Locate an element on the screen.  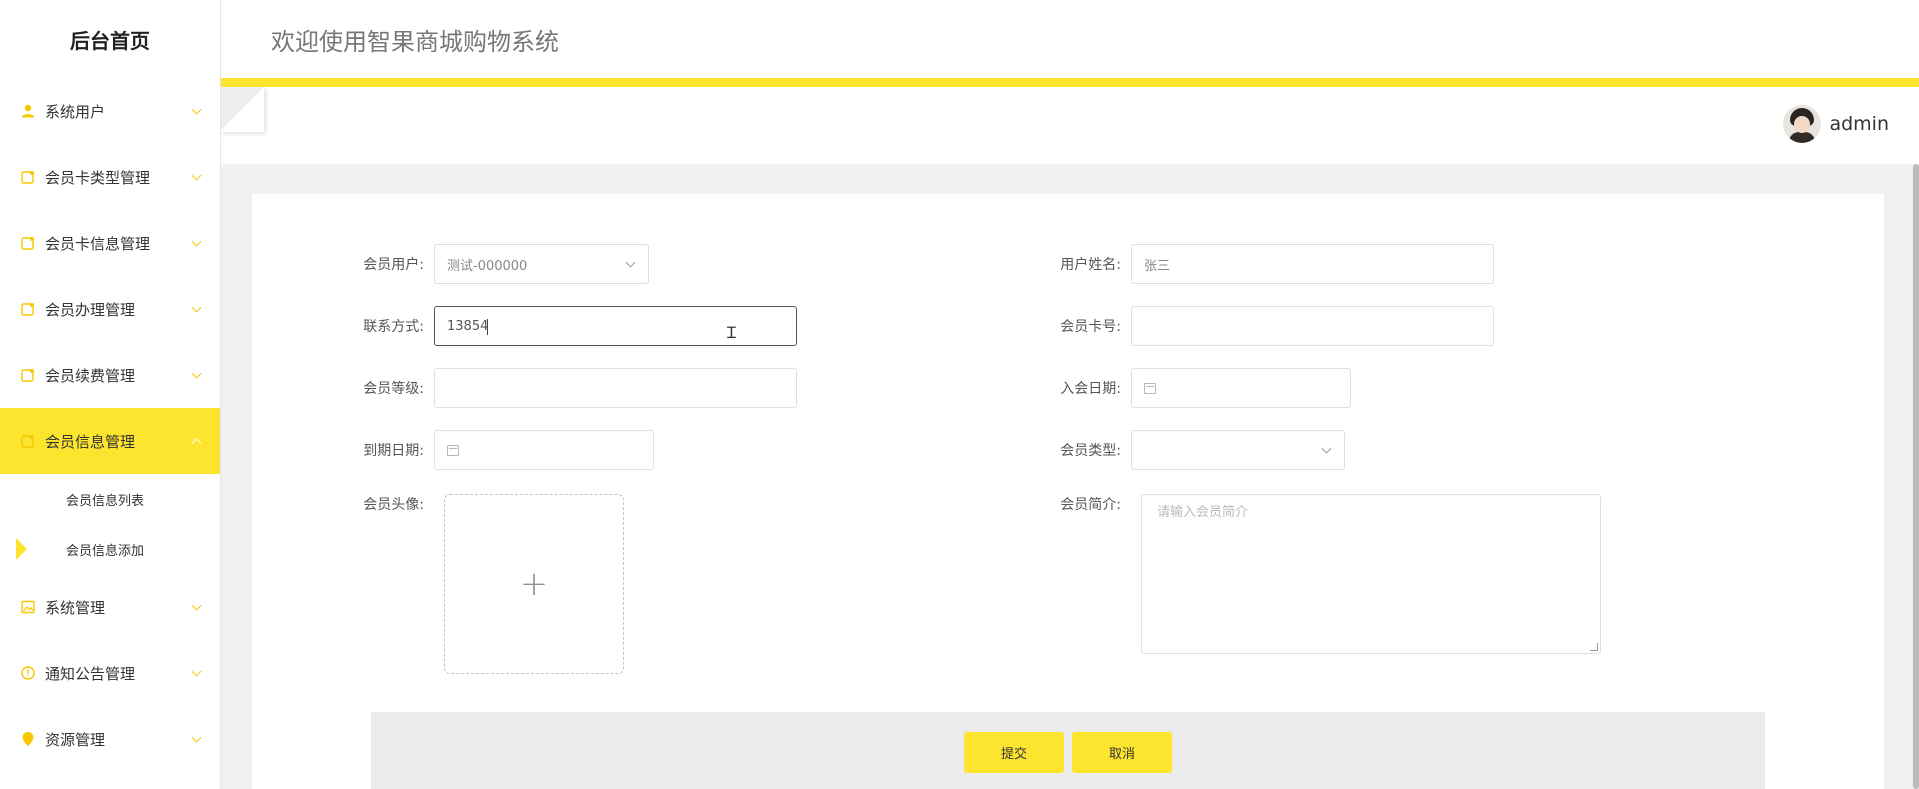
page-title: 欢迎使用智果商城购物系统 is located at coordinates (415, 42).